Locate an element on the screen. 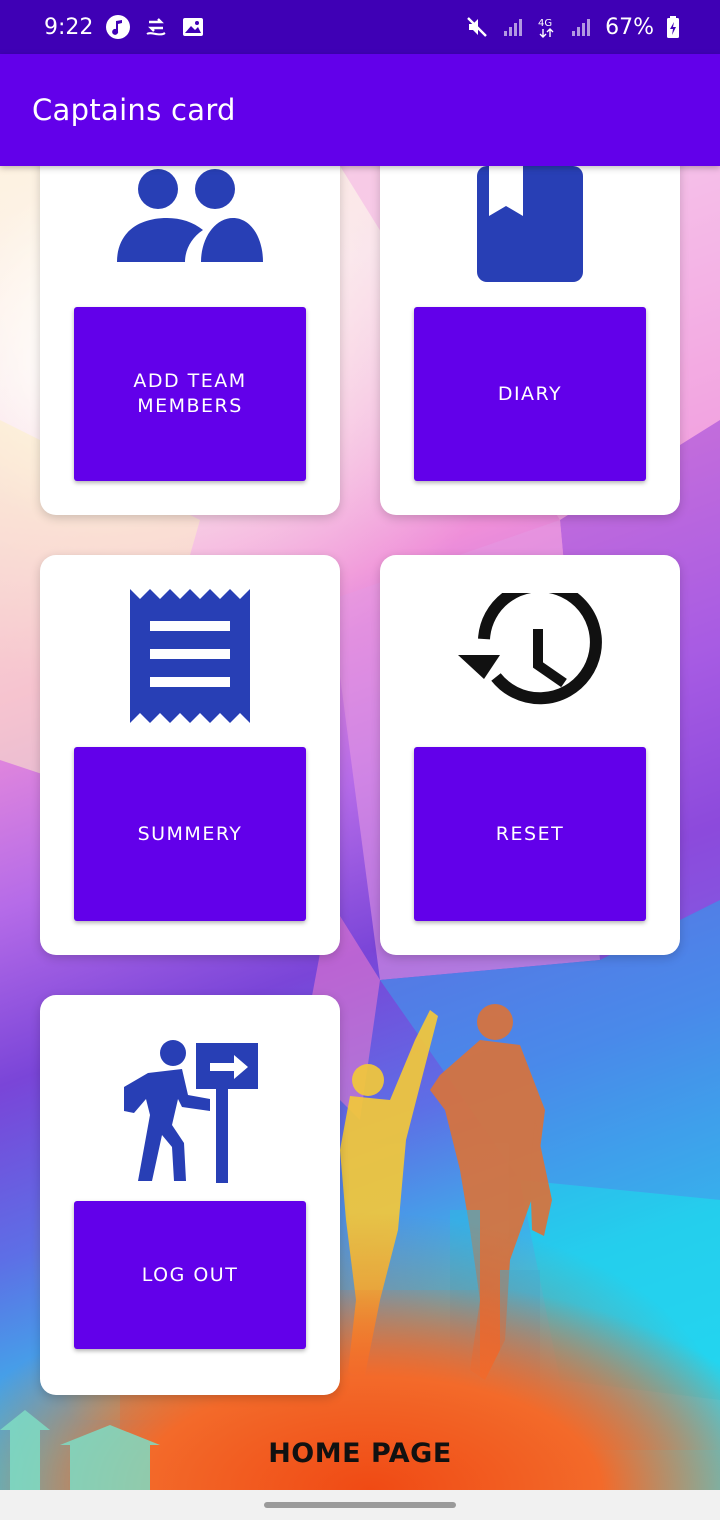 The image size is (720, 1520). add-team-members-button: ADD TEAM MEMBERS is located at coordinates (190, 394).